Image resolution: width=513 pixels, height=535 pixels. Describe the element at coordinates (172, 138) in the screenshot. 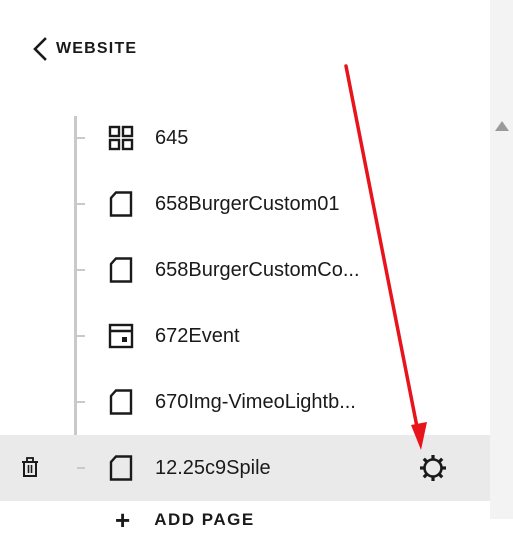

I see `page-title: 645` at that location.